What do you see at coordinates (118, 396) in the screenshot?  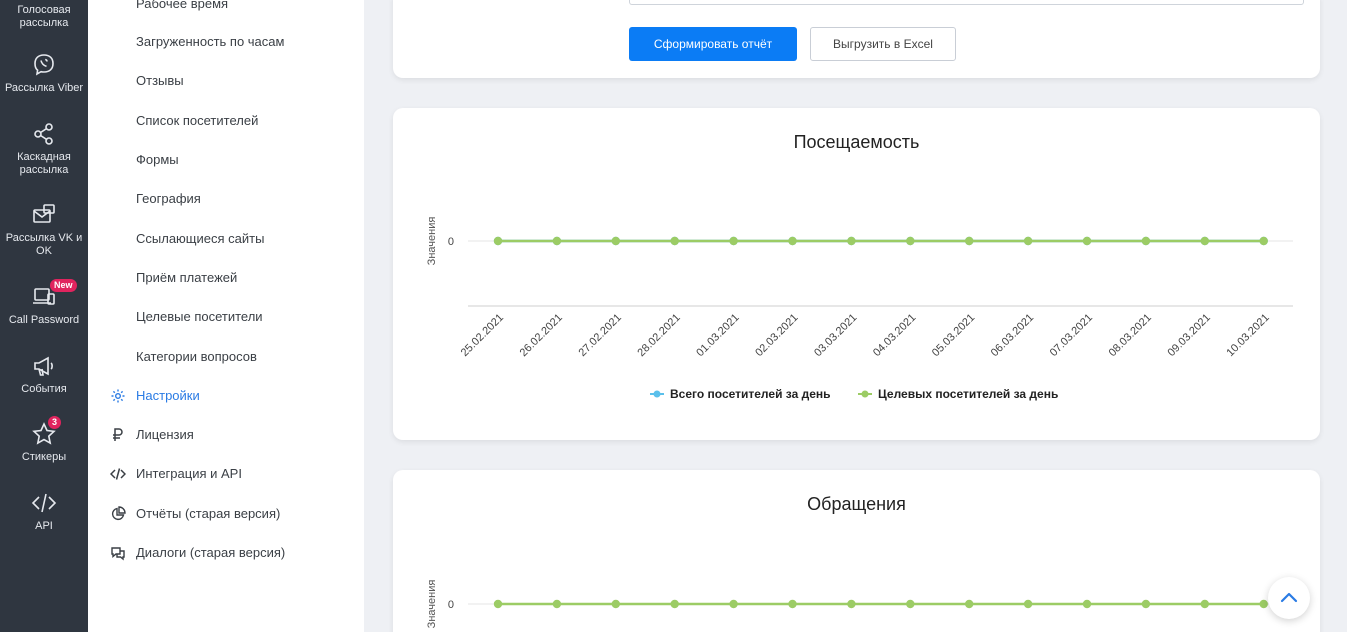 I see `gear-icon` at bounding box center [118, 396].